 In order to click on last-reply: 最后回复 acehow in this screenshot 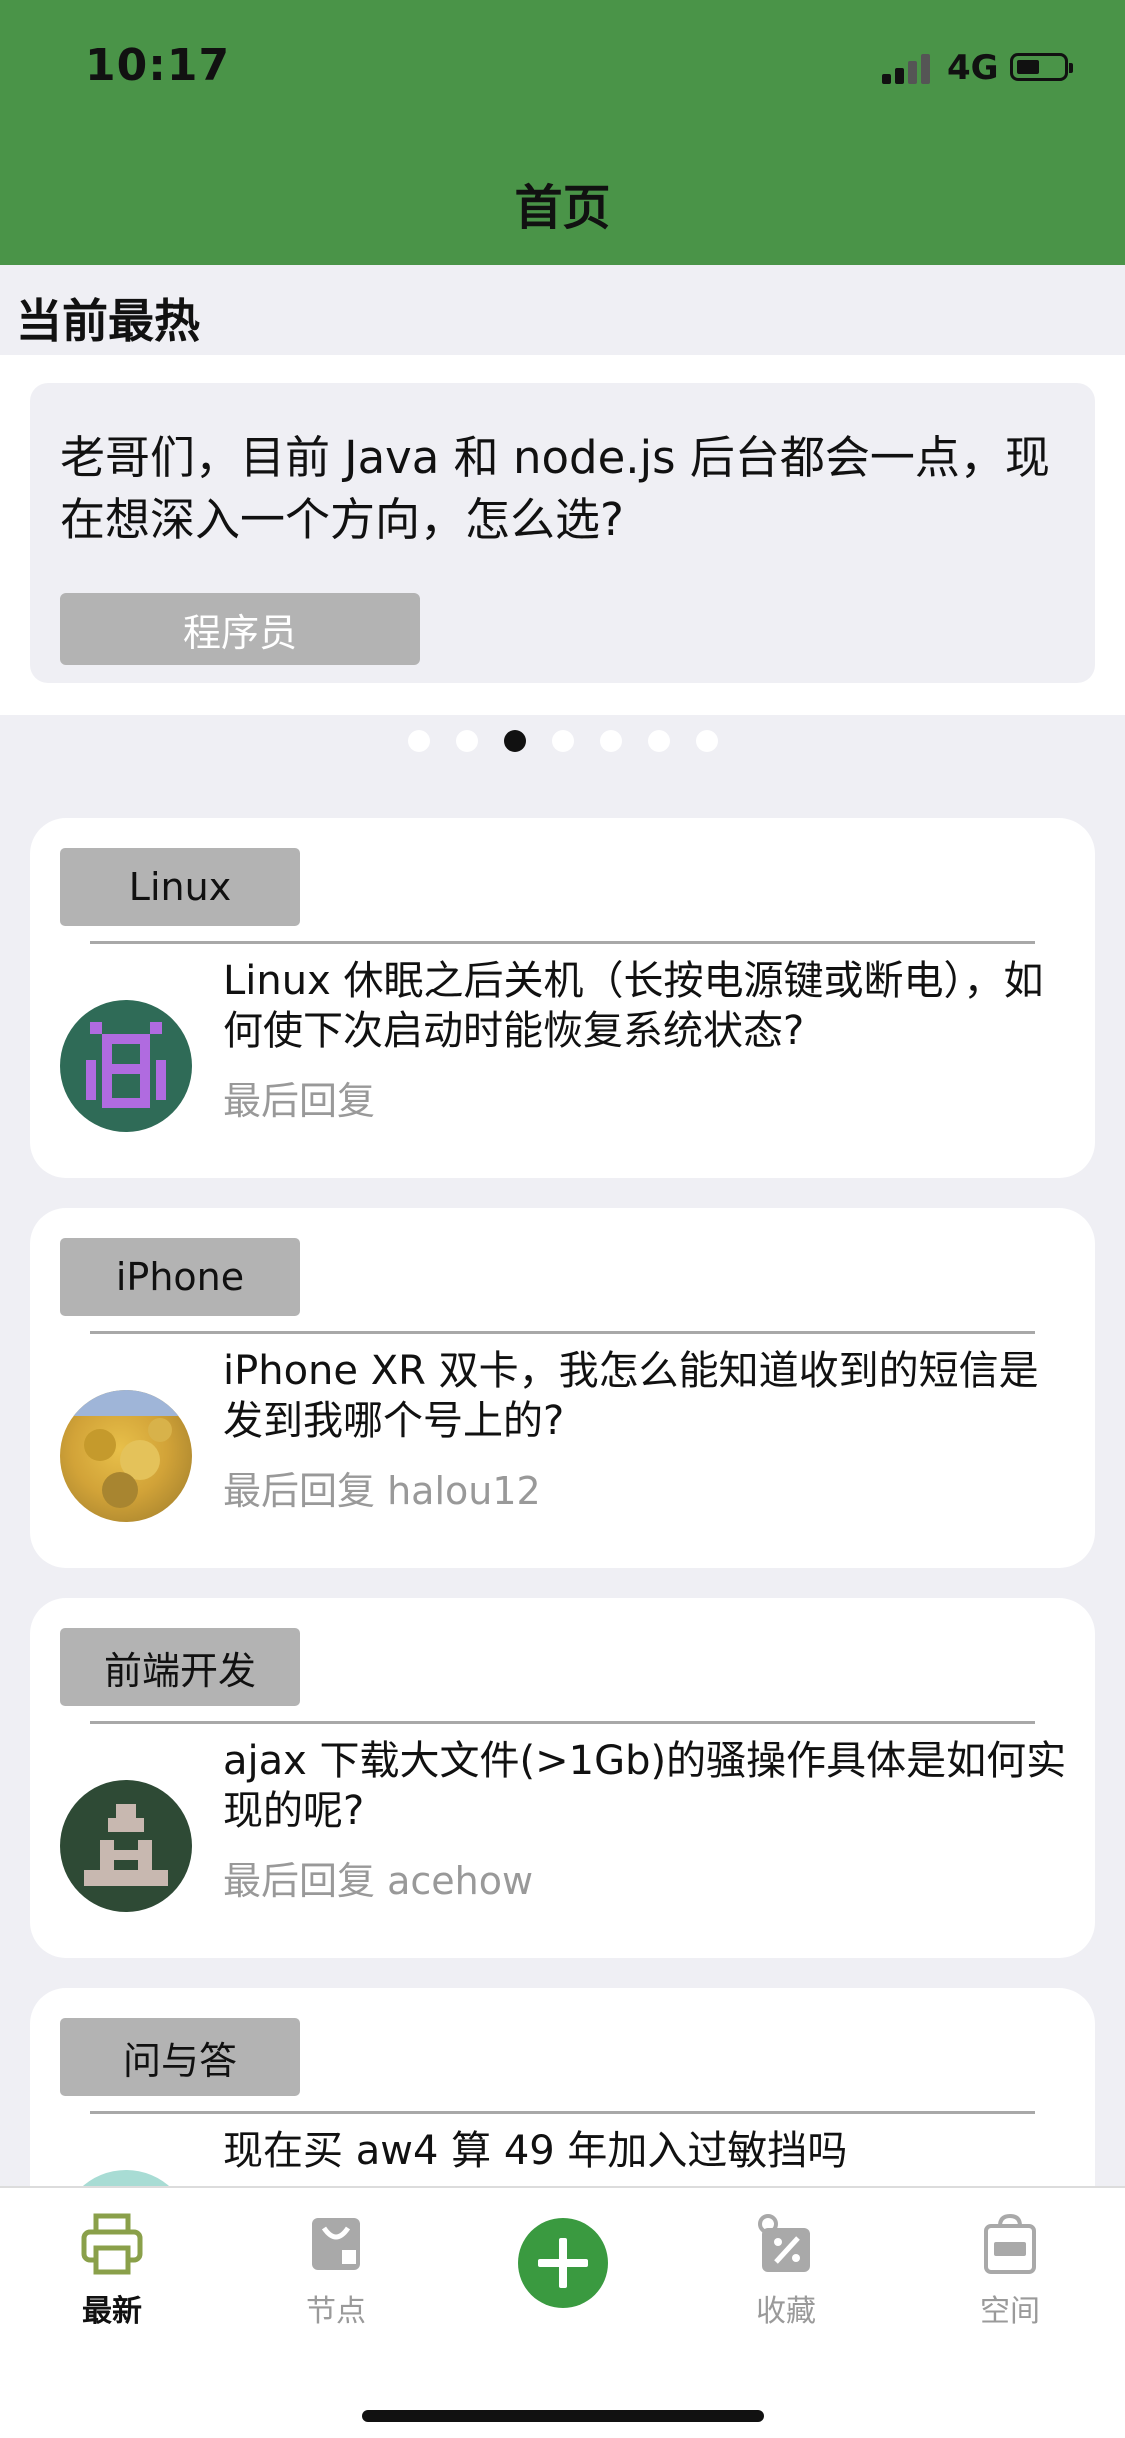, I will do `click(378, 1881)`.